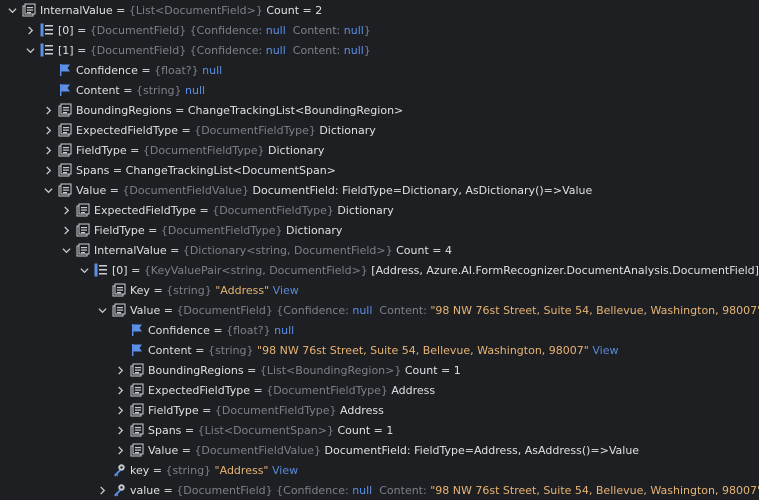 The width and height of the screenshot is (759, 500). What do you see at coordinates (422, 250) in the screenshot?
I see `value-text: Count = 4` at bounding box center [422, 250].